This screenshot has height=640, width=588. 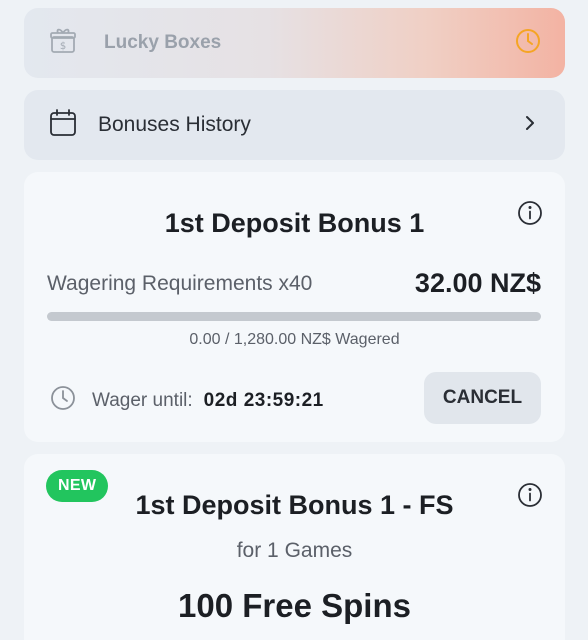 What do you see at coordinates (180, 283) in the screenshot?
I see `wagering-requirements-label: Wagering Requirements x40` at bounding box center [180, 283].